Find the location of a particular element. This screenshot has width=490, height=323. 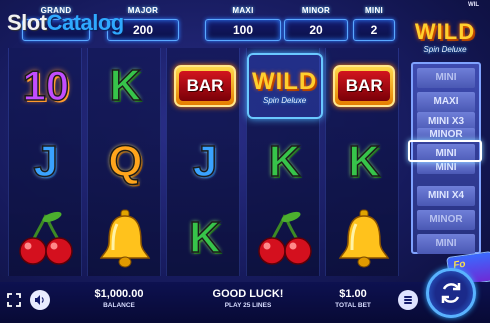

bet-settings-button is located at coordinates (408, 300).